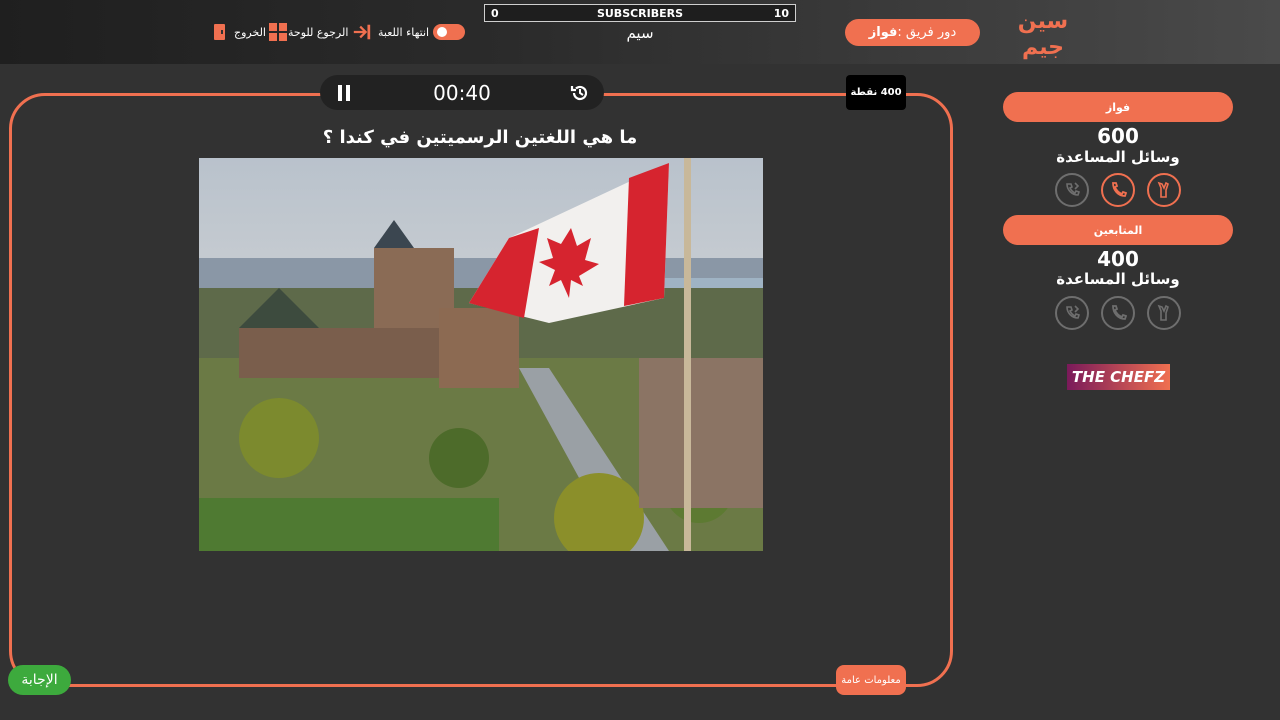  Describe the element at coordinates (883, 32) in the screenshot. I see `turn-team: فواز` at that location.